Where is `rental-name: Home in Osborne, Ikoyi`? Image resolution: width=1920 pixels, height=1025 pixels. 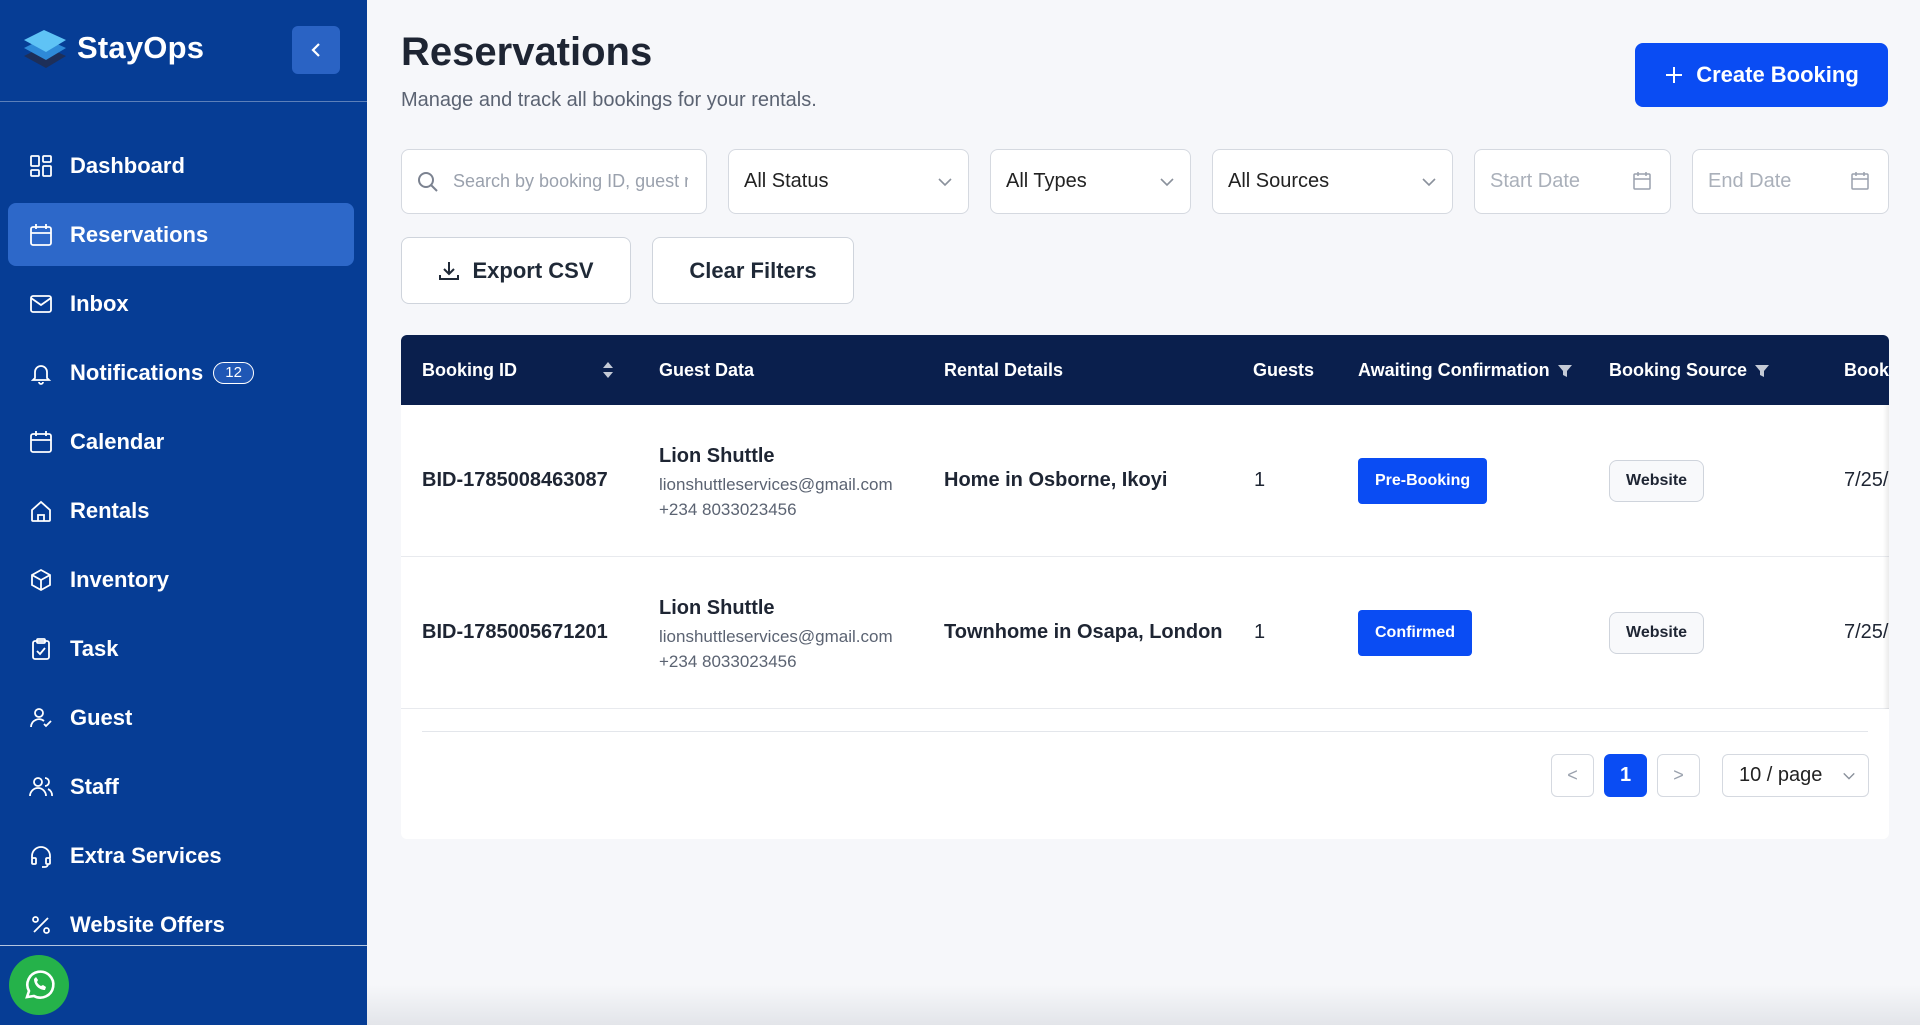
rental-name: Home in Osborne, Ikoyi is located at coordinates (1056, 480).